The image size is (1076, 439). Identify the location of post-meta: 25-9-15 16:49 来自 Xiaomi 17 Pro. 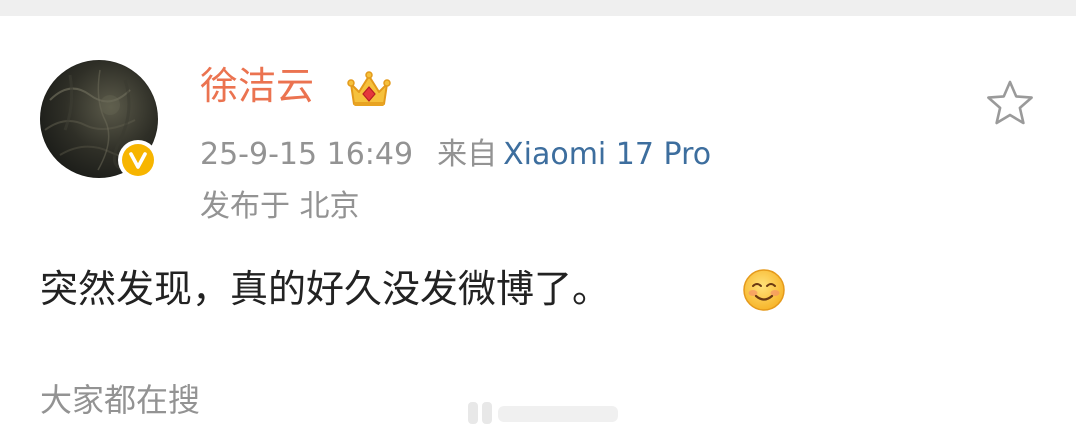
(455, 155).